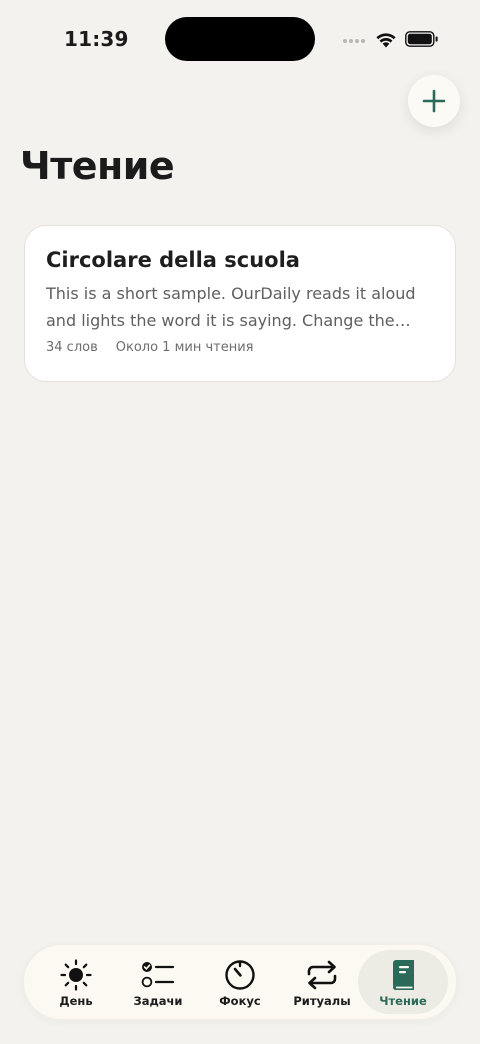  I want to click on reading-meta: 34 слов Около 1 мин чтения, so click(240, 347).